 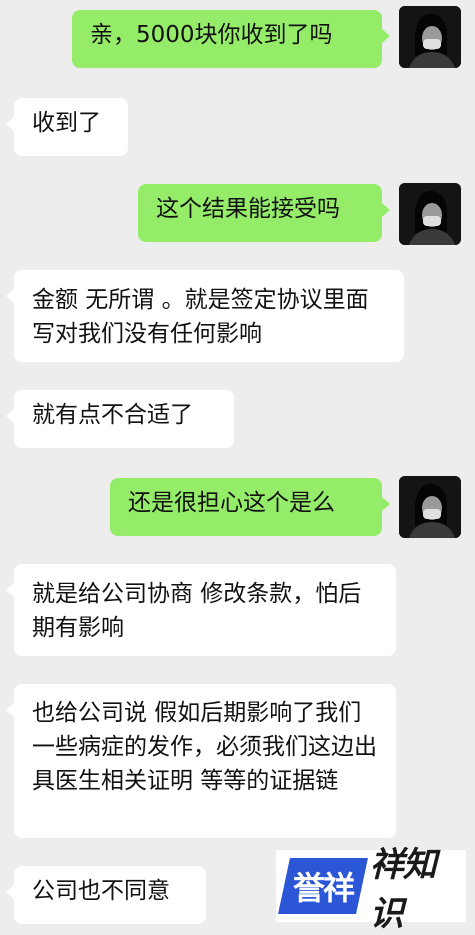 I want to click on watermark-logo: 誉祥, so click(x=323, y=886).